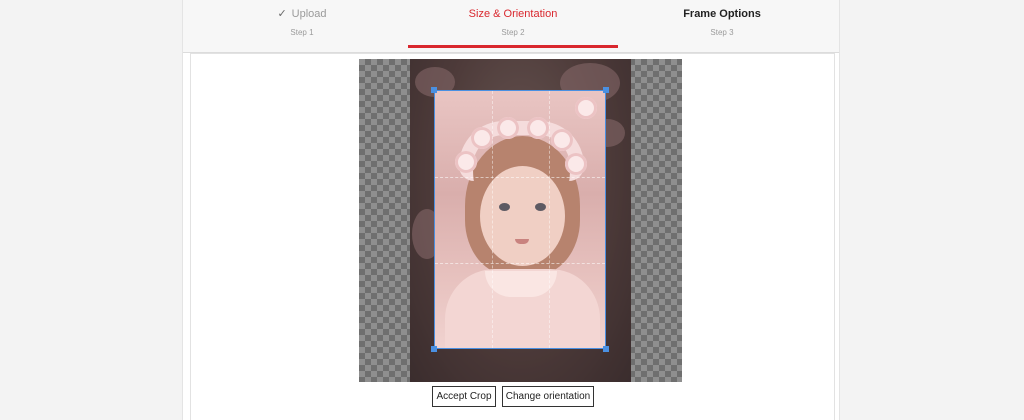  What do you see at coordinates (722, 32) in the screenshot?
I see `step-frame-options-subtitle: Step 3` at bounding box center [722, 32].